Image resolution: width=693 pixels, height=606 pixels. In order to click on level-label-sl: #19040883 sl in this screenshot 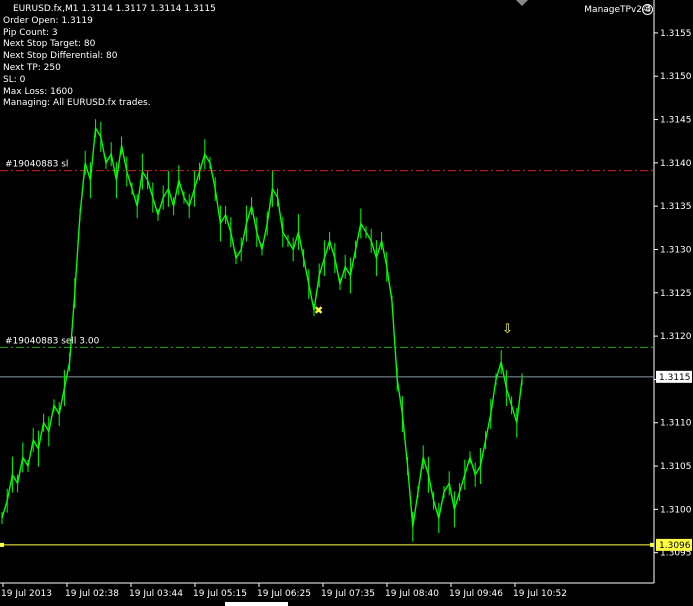, I will do `click(36, 165)`.